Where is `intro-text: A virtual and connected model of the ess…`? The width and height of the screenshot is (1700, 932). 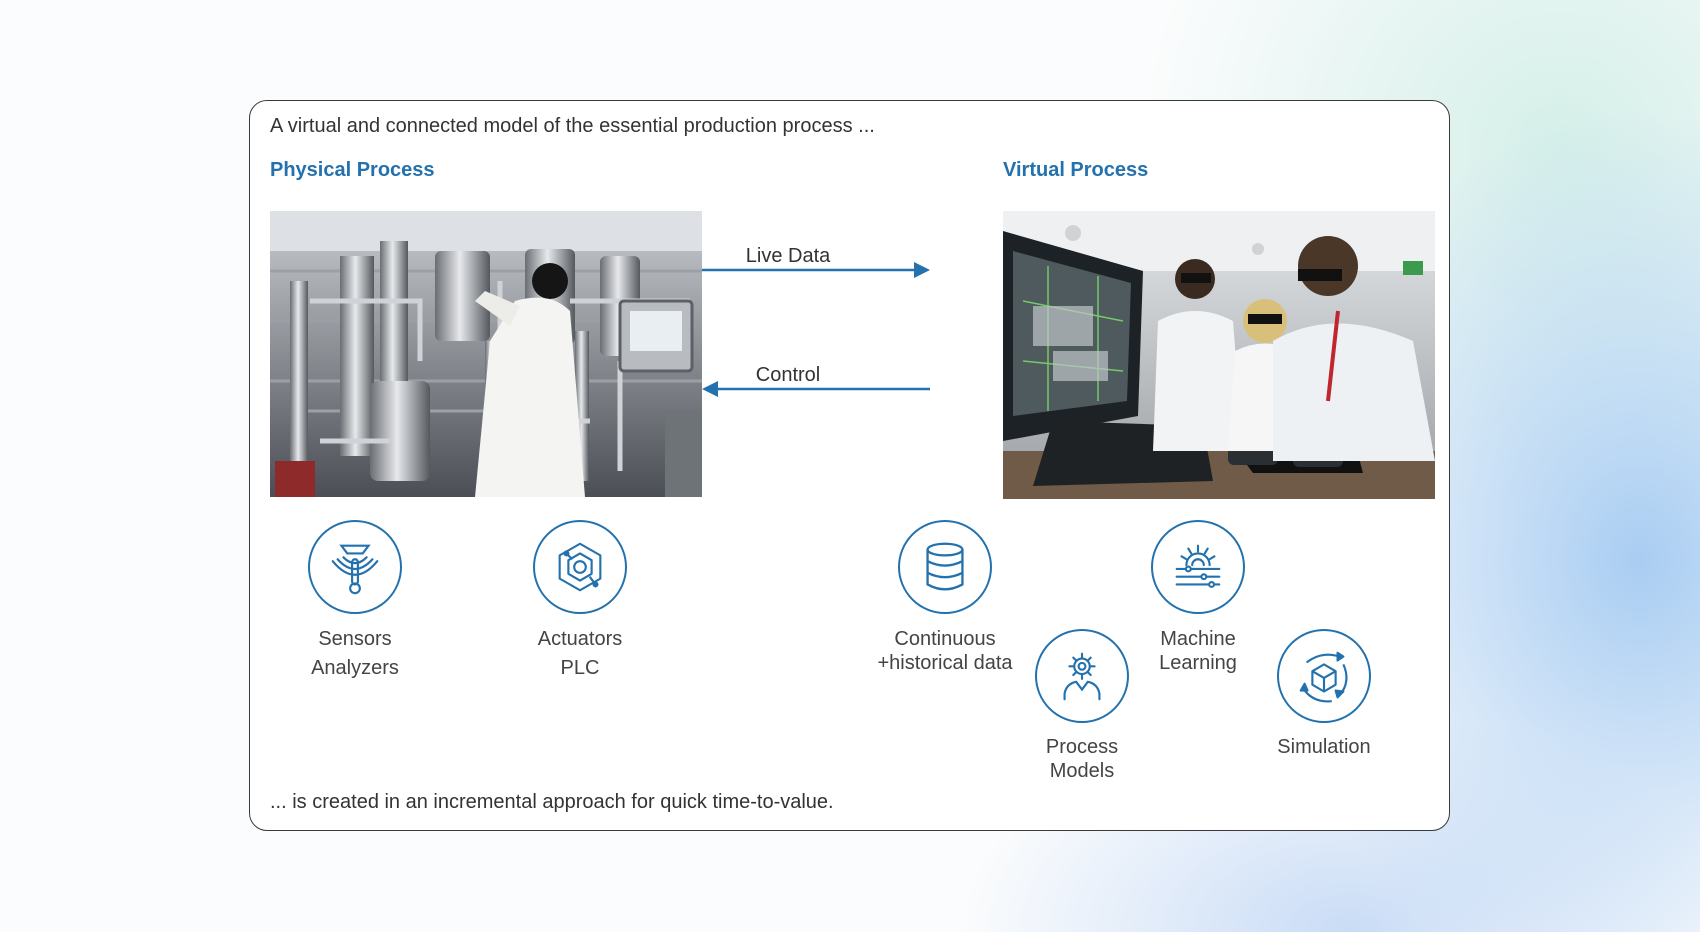 intro-text: A virtual and connected model of the ess… is located at coordinates (572, 126).